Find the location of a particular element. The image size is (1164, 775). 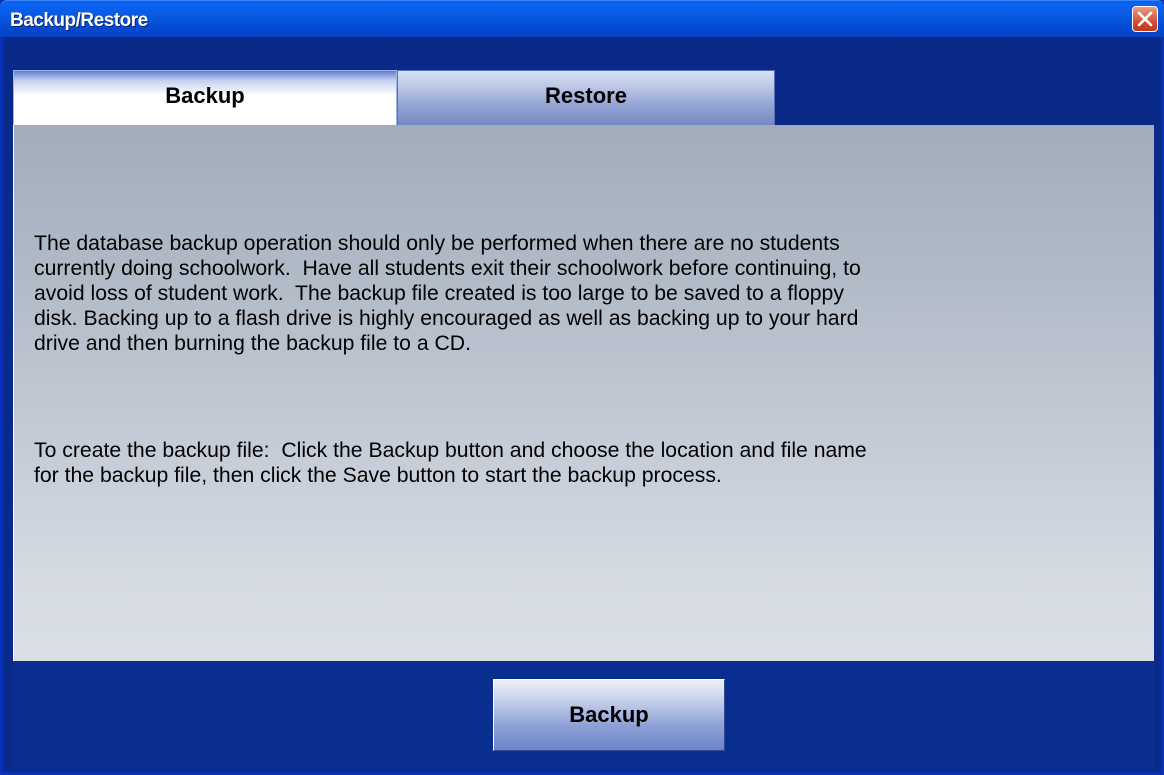

tab-backup: Backup is located at coordinates (205, 97).